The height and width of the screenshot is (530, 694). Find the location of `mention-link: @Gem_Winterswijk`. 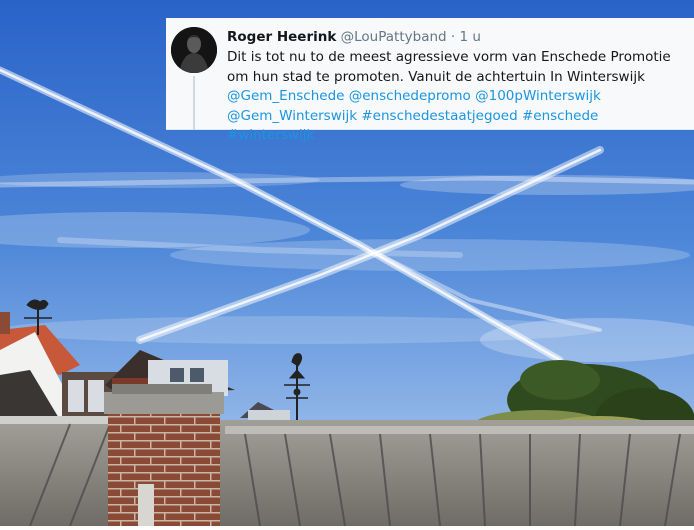

mention-link: @Gem_Winterswijk is located at coordinates (292, 116).